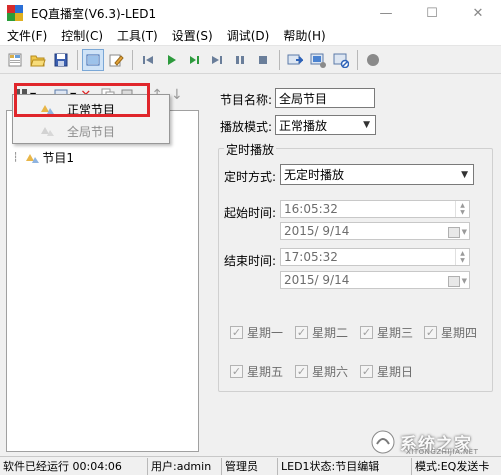 The height and width of the screenshot is (475, 501). What do you see at coordinates (321, 371) in the screenshot?
I see `checkbox-saturday: ✓ 星期六` at bounding box center [321, 371].